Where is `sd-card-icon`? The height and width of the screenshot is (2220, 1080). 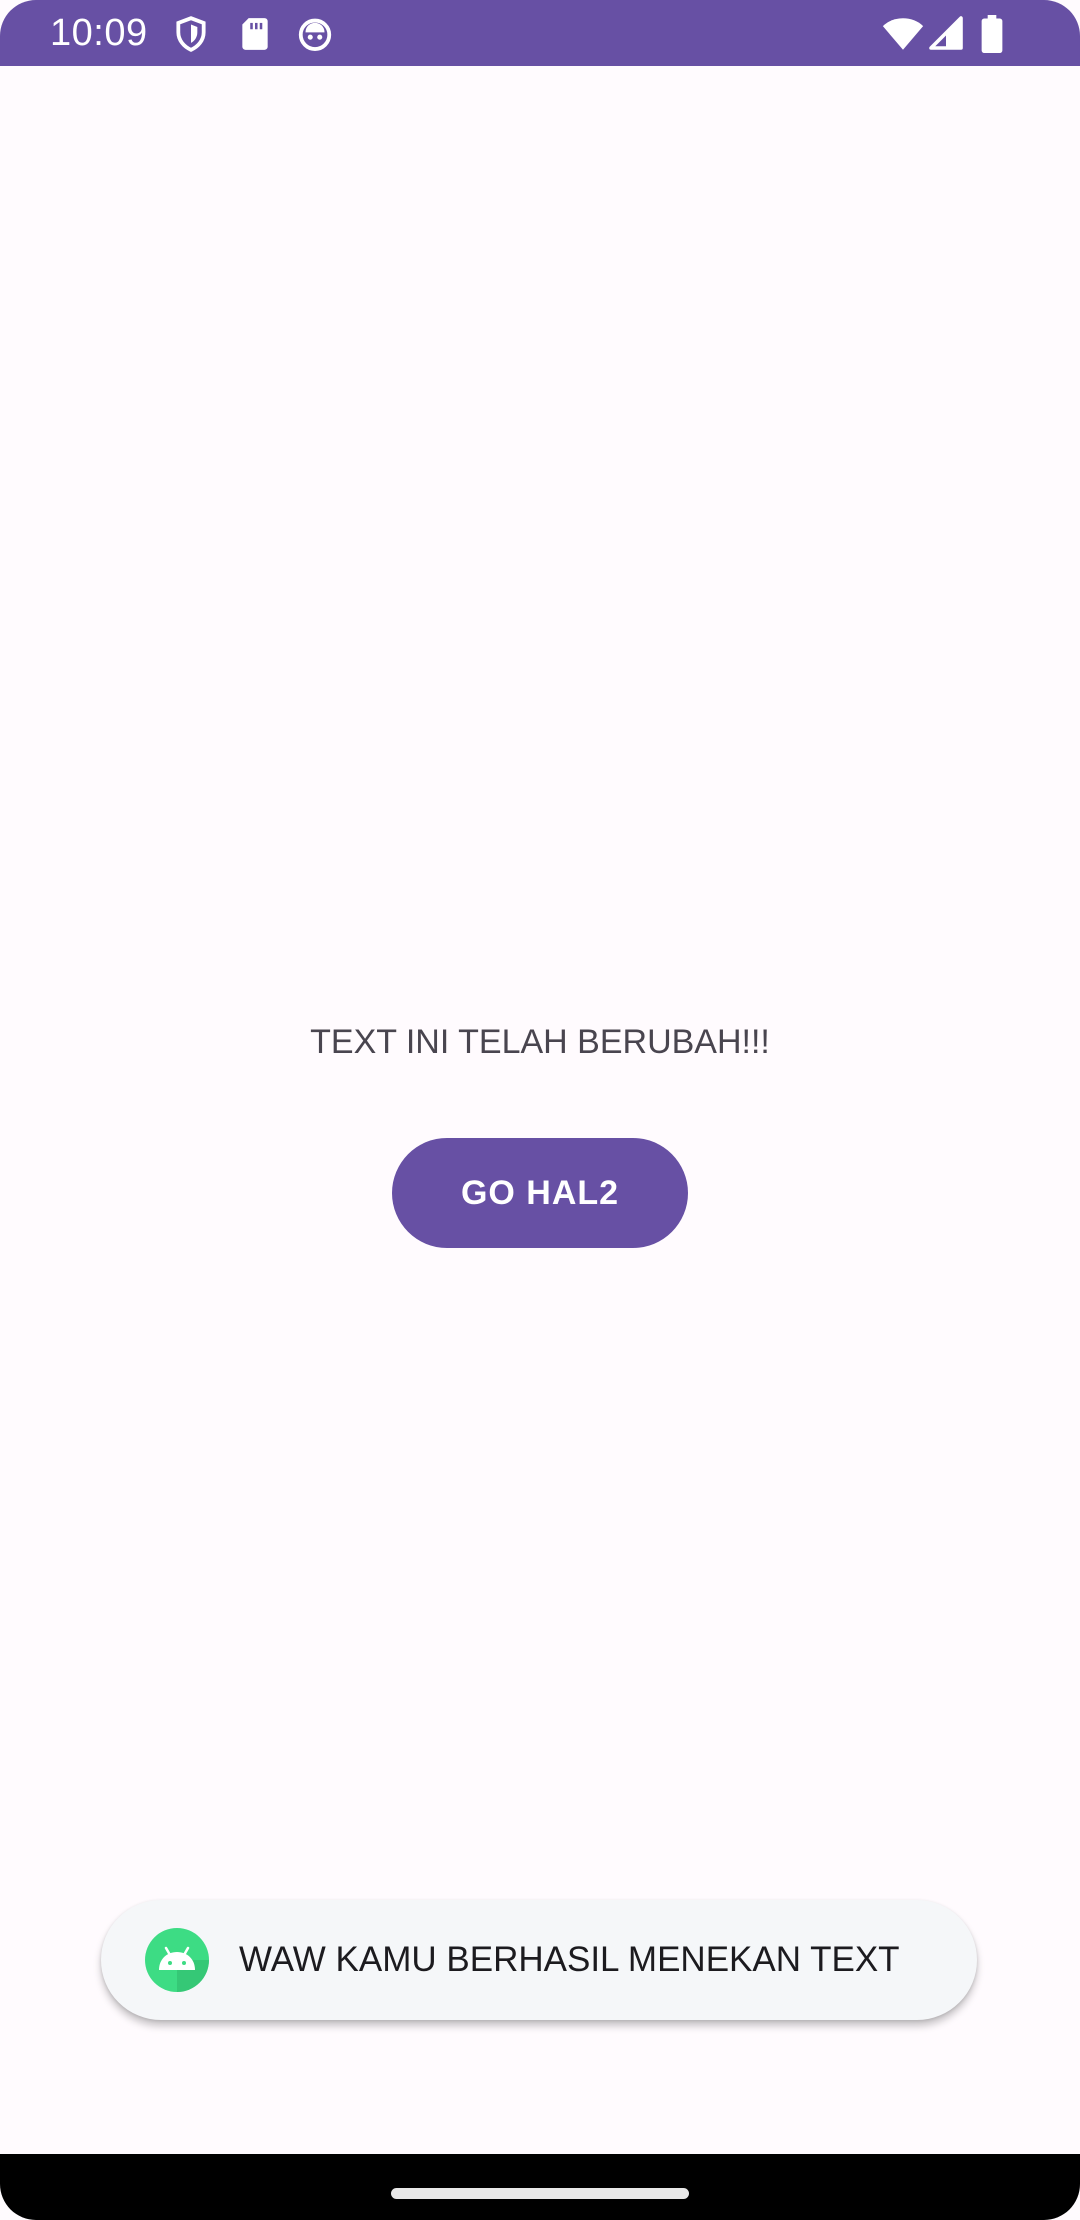 sd-card-icon is located at coordinates (255, 34).